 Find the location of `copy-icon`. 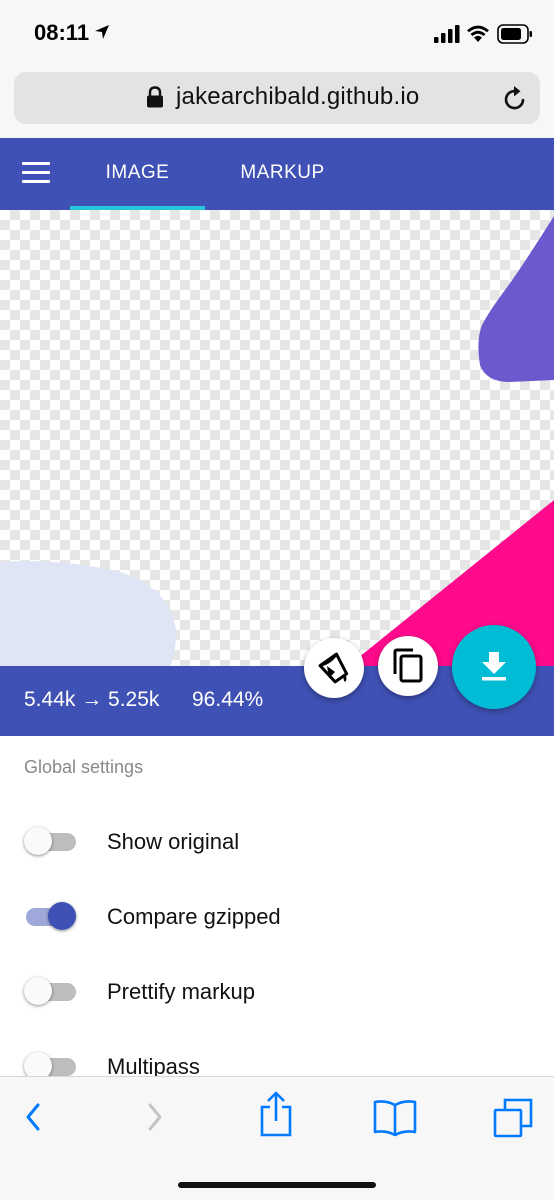

copy-icon is located at coordinates (408, 665).